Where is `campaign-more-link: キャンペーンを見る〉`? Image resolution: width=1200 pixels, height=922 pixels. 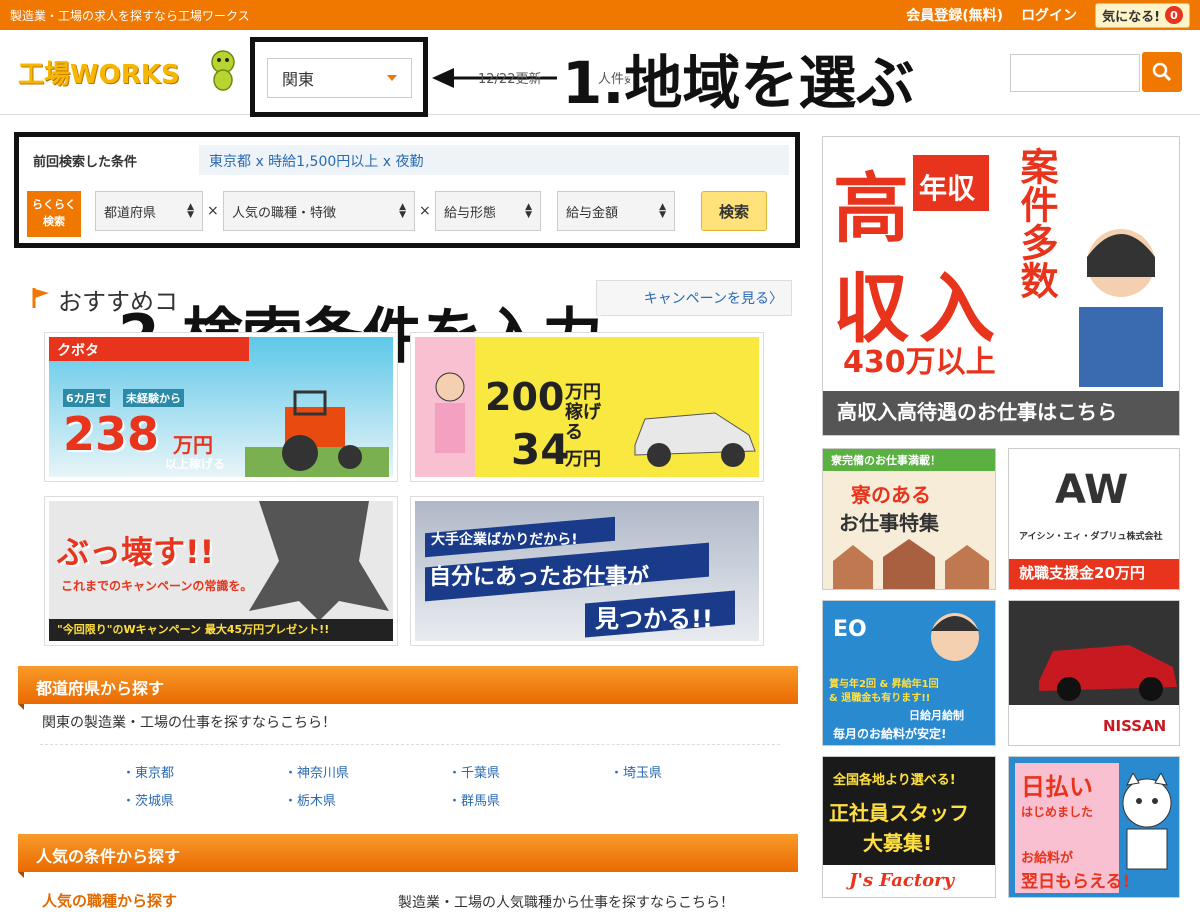
campaign-more-link: キャンペーンを見る〉 is located at coordinates (694, 298).